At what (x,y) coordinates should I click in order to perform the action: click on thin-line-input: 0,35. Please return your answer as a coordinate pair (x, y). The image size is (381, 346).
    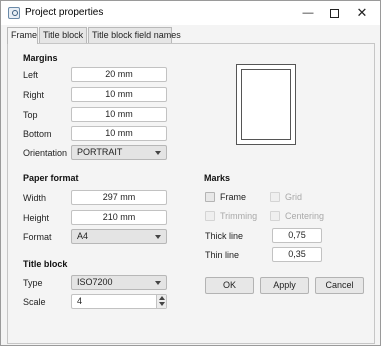
    Looking at the image, I should click on (297, 254).